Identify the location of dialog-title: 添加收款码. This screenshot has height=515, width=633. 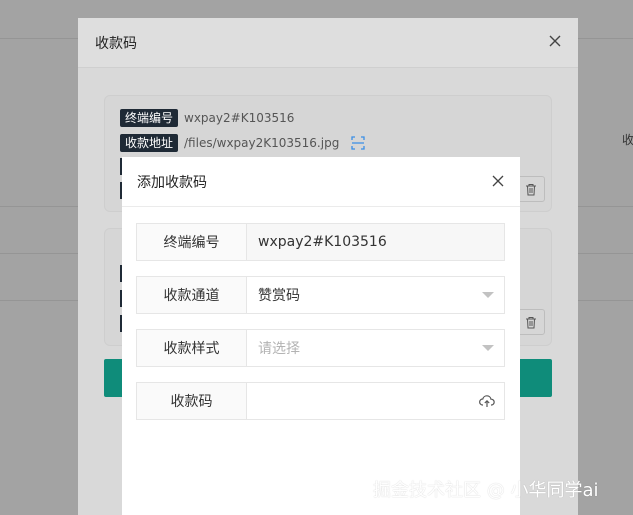
(172, 182).